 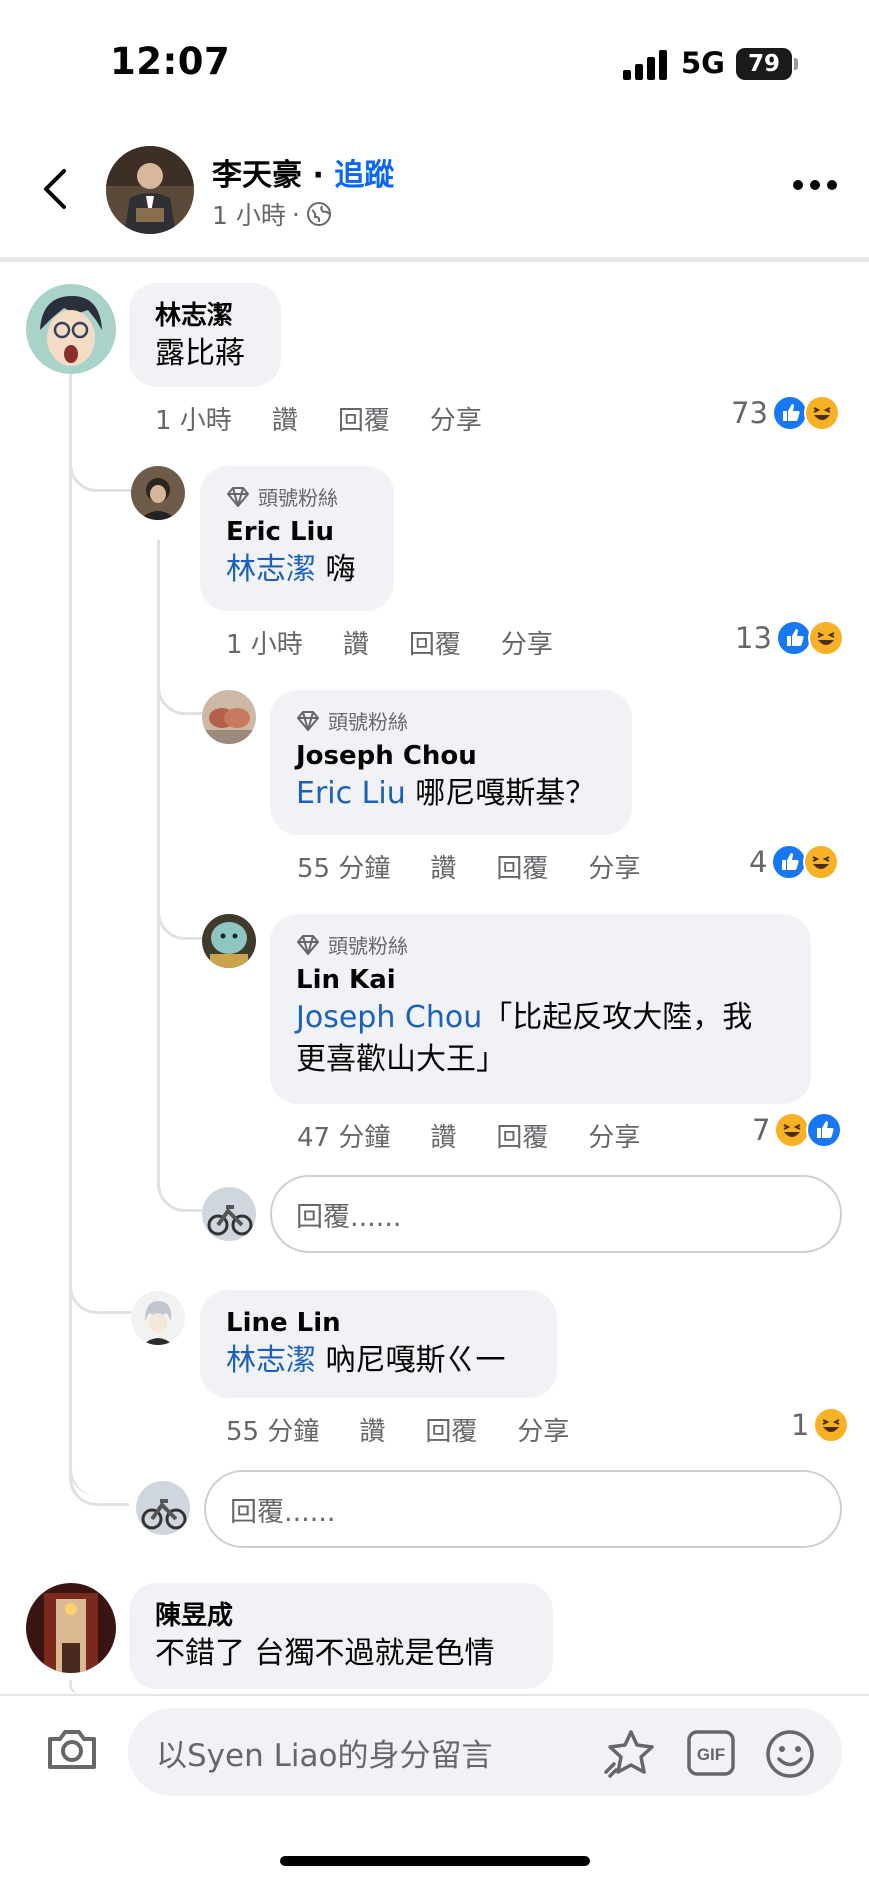 What do you see at coordinates (797, 1130) in the screenshot?
I see `reaction-summary: 7` at bounding box center [797, 1130].